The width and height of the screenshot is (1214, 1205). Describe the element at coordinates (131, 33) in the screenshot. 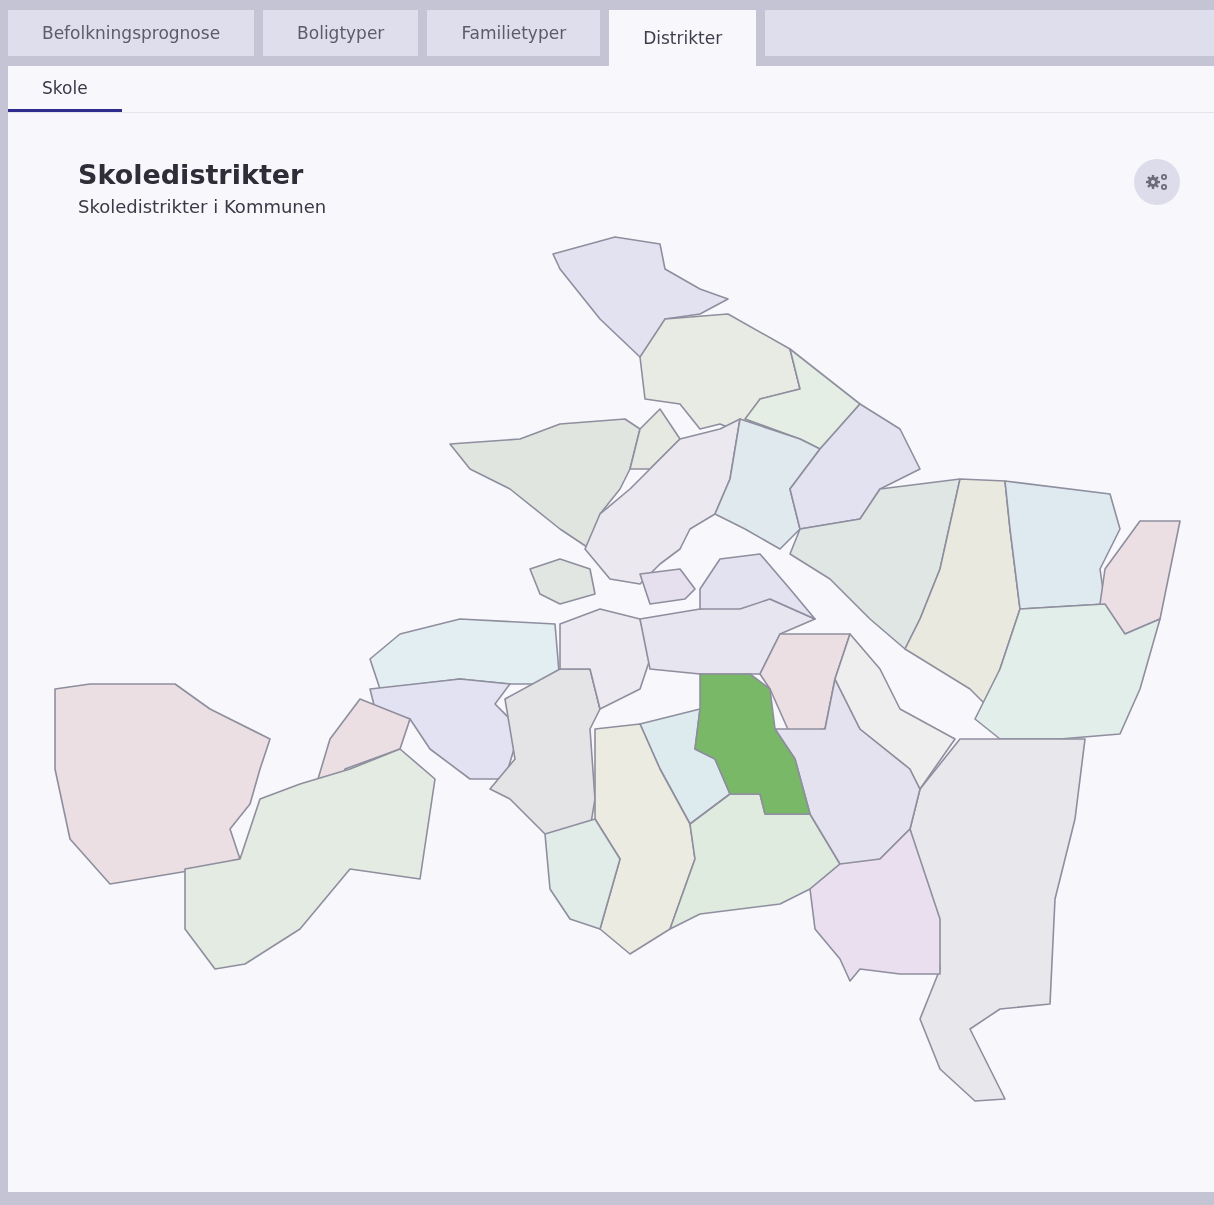

I see `tab: Befolkningsprognose` at that location.